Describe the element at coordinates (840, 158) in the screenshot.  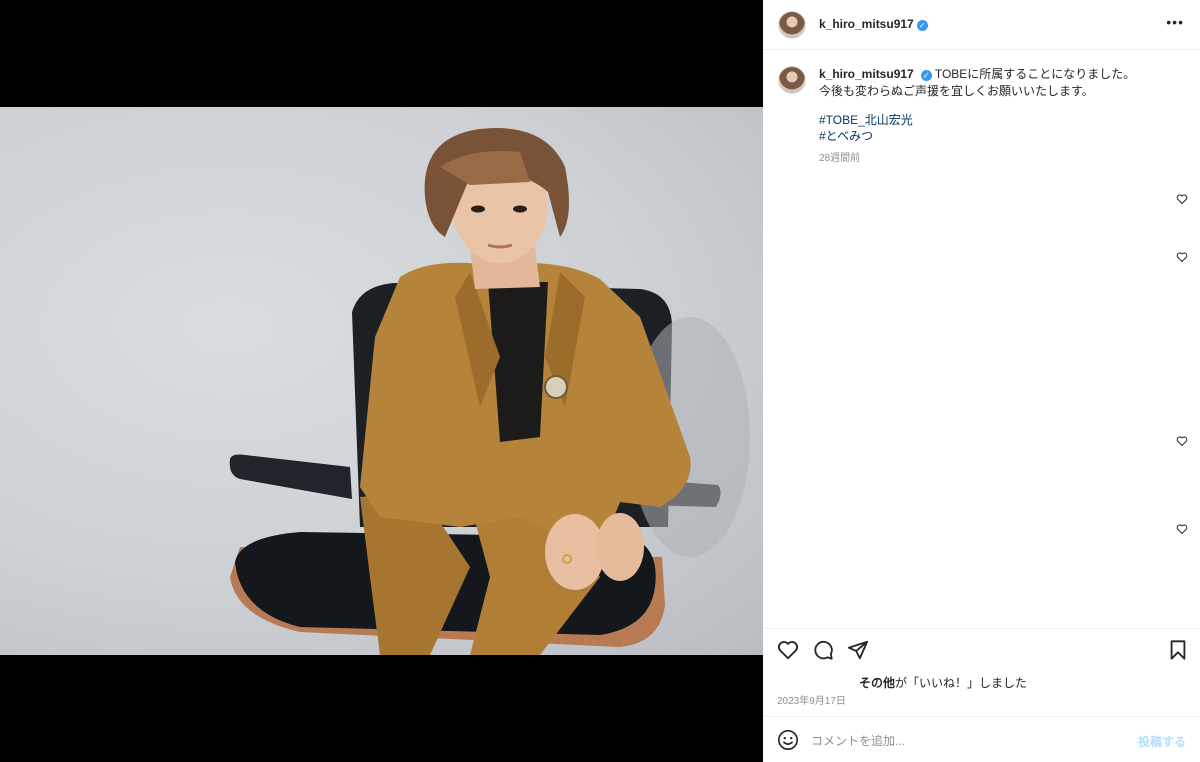
I see `relative-time: 28週間前` at that location.